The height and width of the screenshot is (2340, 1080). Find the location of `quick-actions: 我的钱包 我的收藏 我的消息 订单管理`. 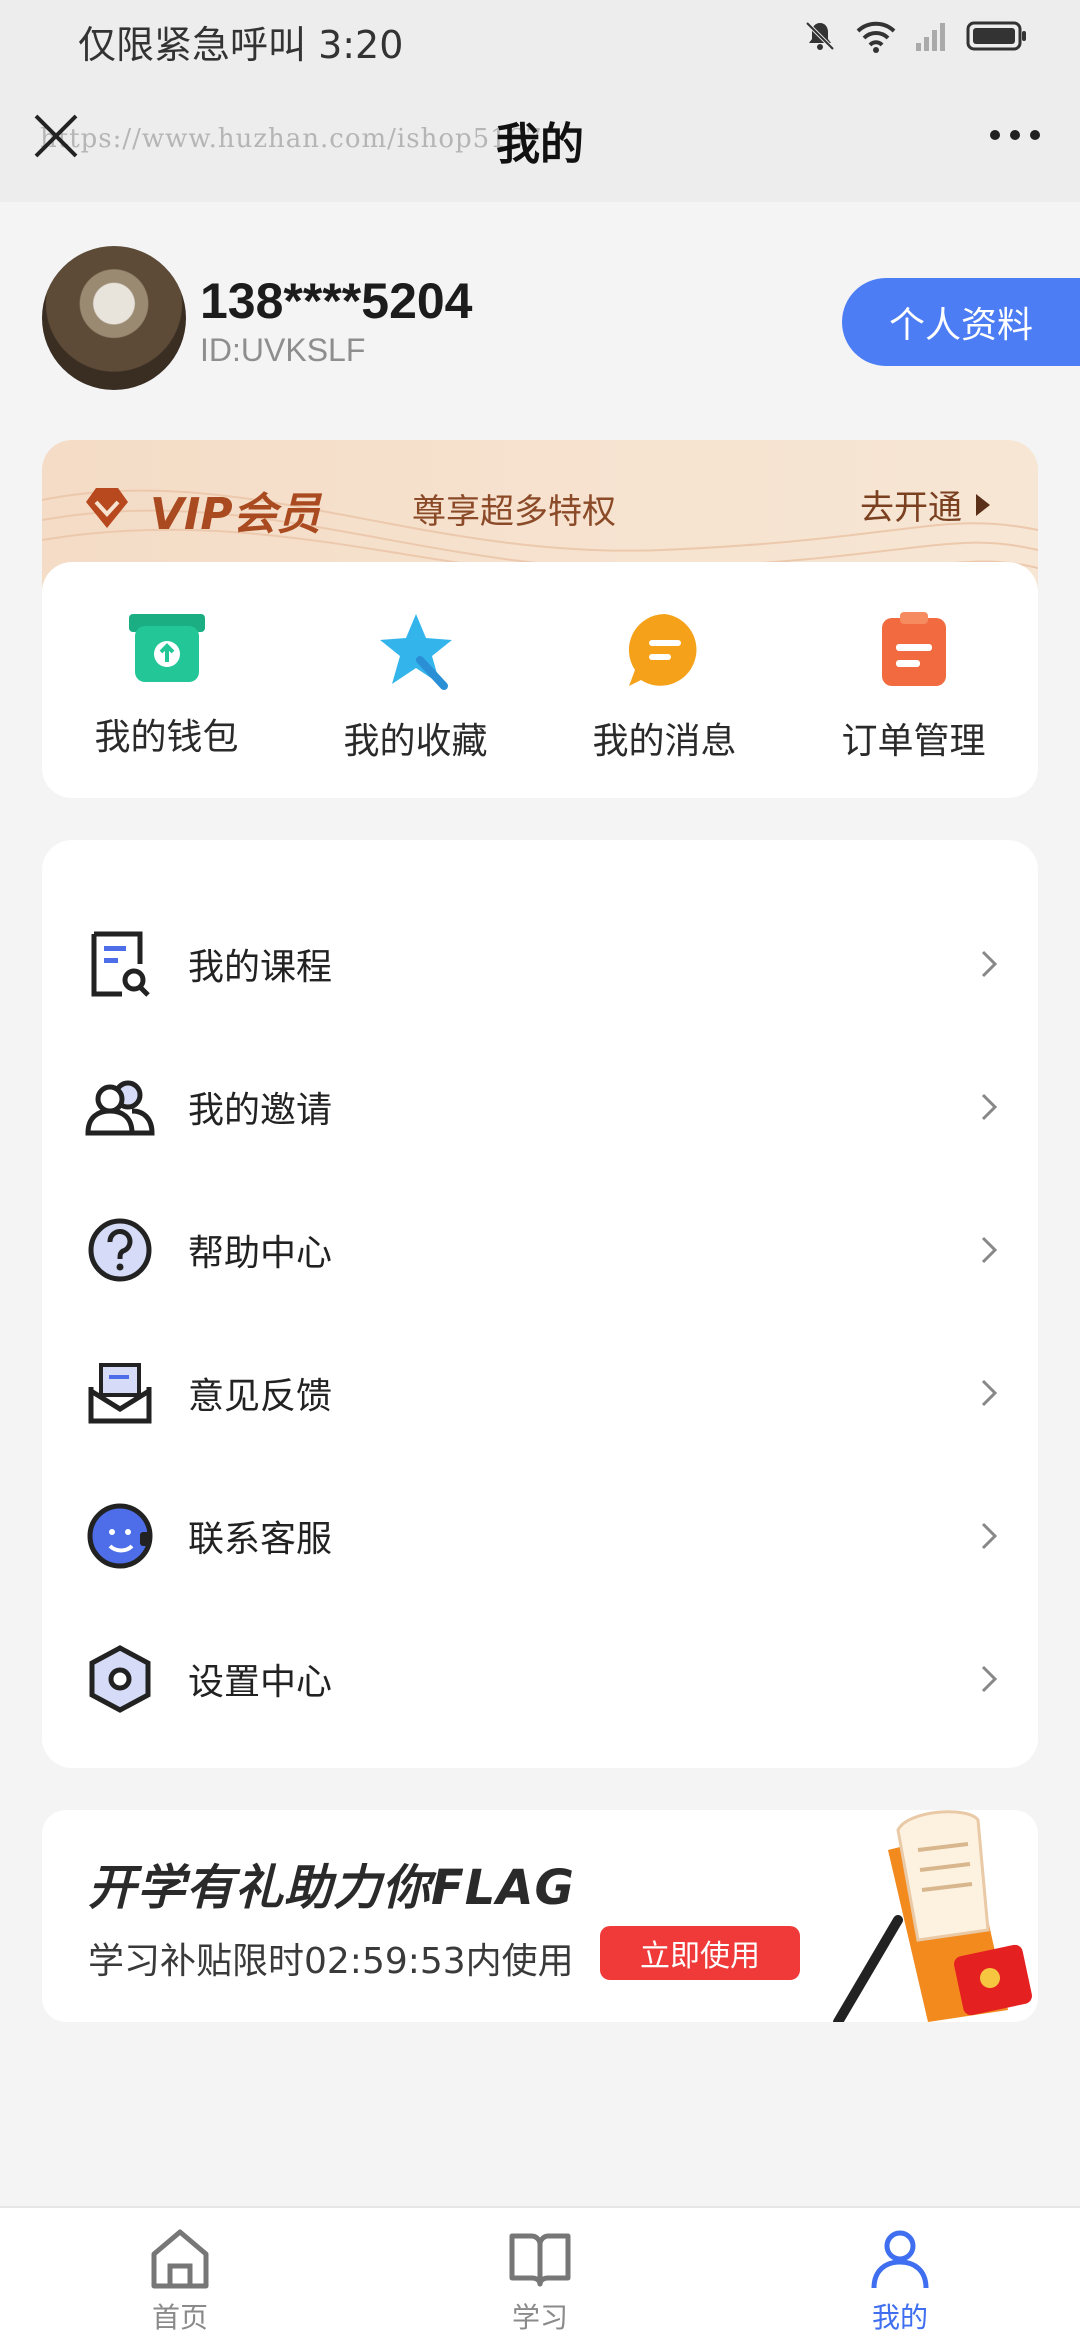

quick-actions: 我的钱包 我的收藏 我的消息 订单管理 is located at coordinates (540, 680).